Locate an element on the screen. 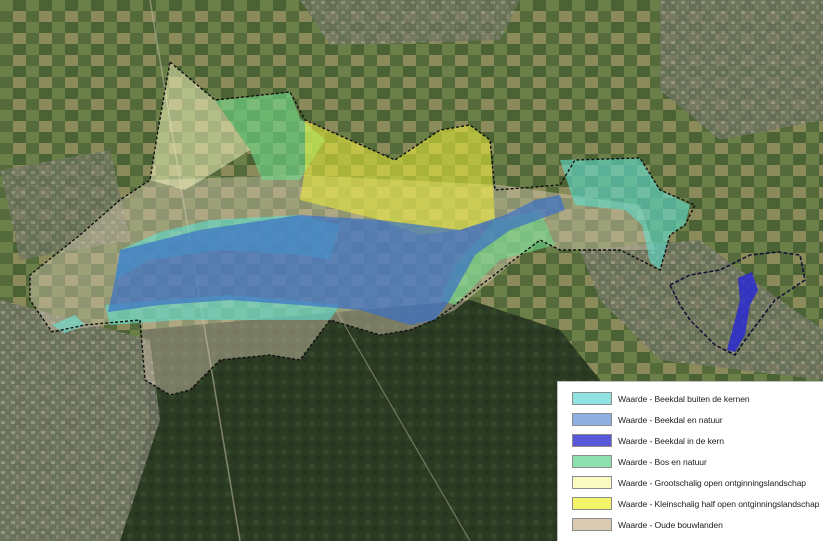  legend-label: Waarde - Beekdal en natuur is located at coordinates (670, 419).